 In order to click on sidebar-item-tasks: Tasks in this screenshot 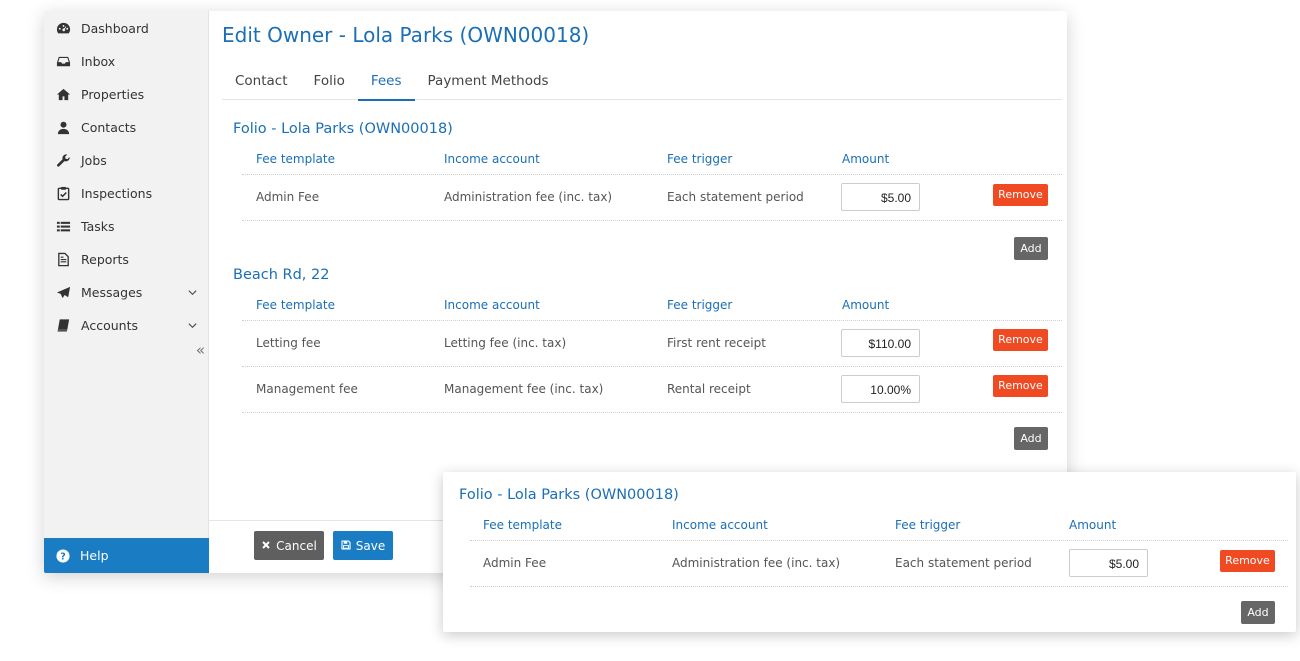, I will do `click(126, 226)`.